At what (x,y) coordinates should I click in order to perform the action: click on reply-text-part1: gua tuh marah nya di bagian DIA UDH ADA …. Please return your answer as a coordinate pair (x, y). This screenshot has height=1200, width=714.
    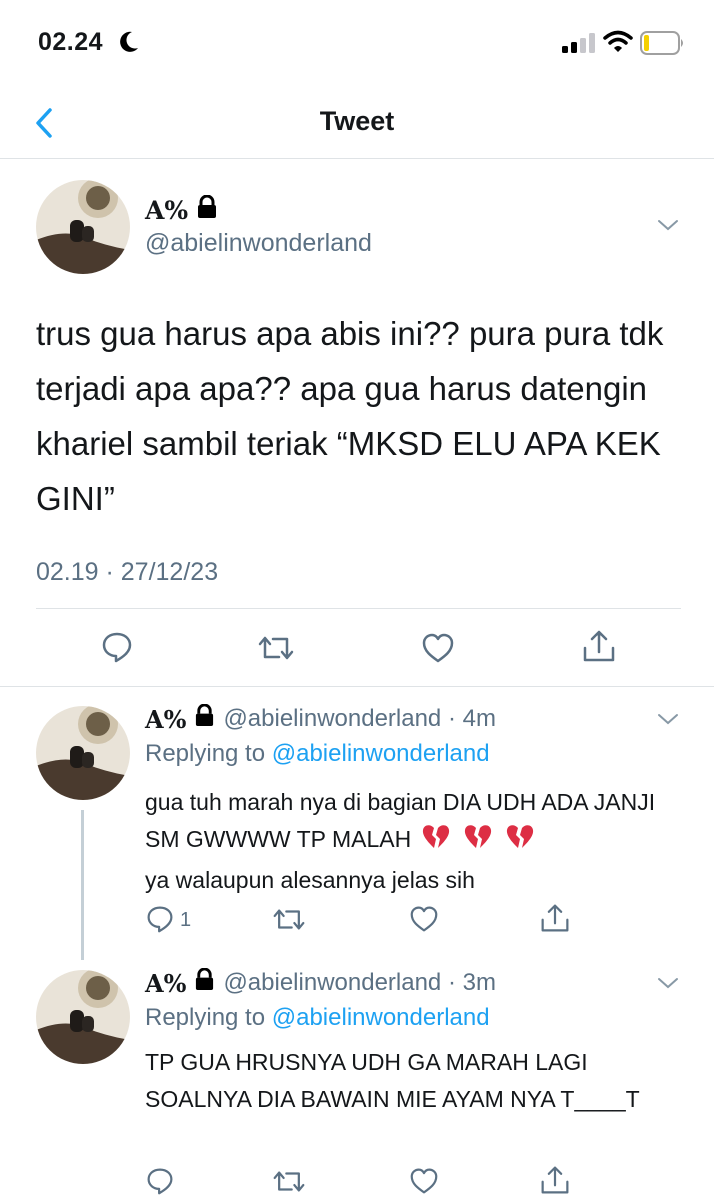
    Looking at the image, I should click on (400, 820).